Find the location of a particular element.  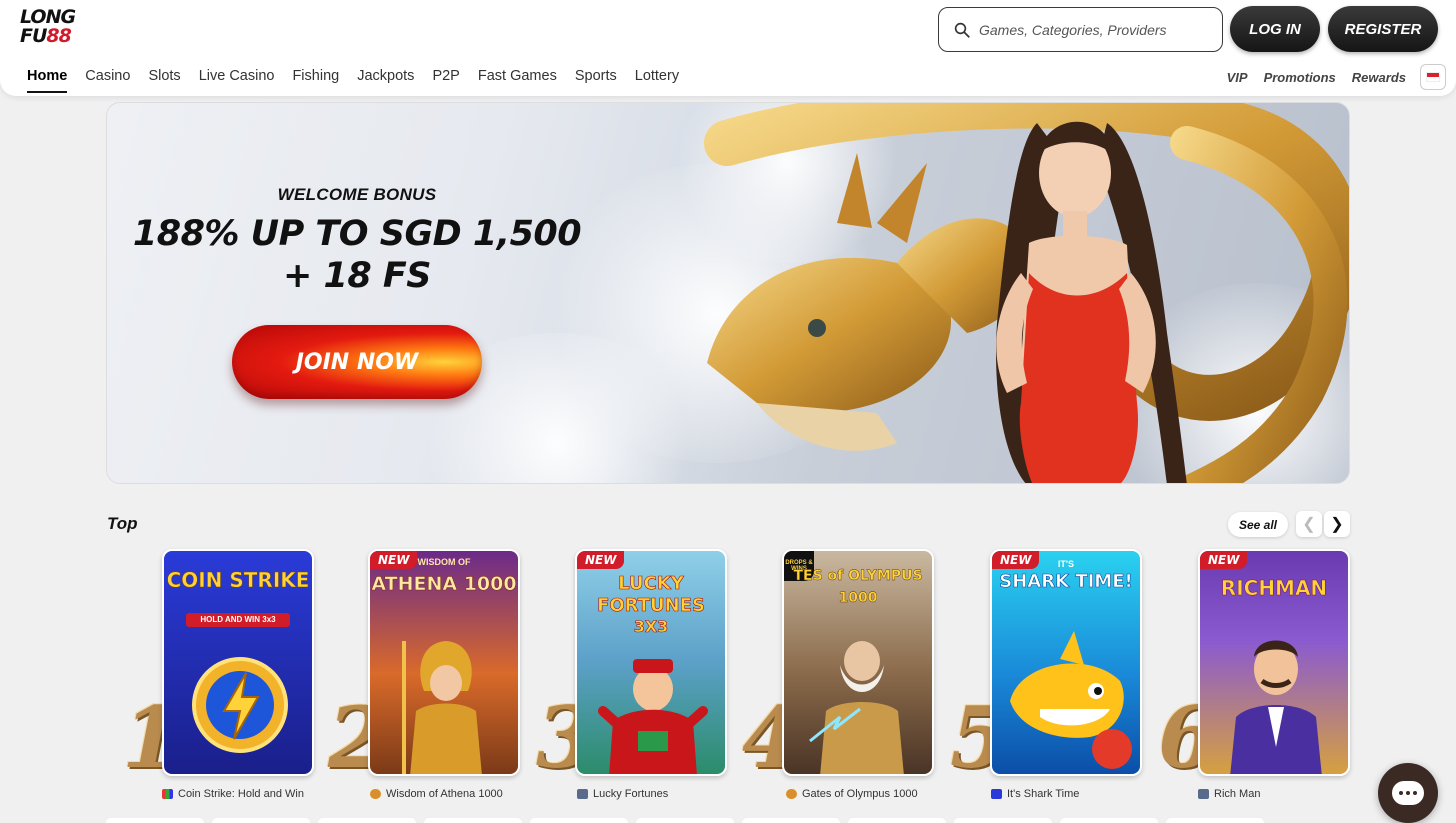

chevron-left-icon: ❮ is located at coordinates (1309, 524).